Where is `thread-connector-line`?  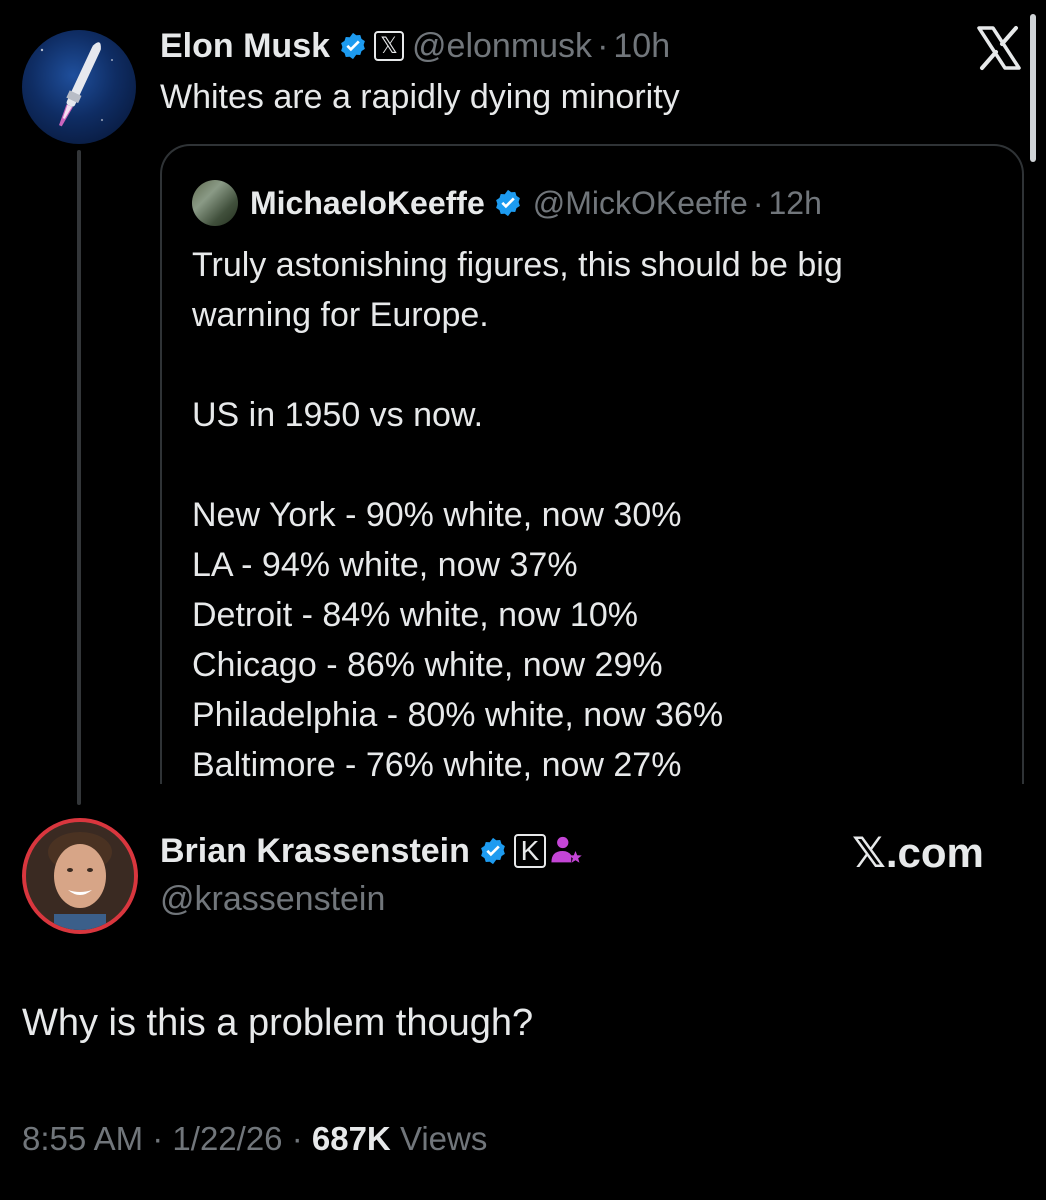 thread-connector-line is located at coordinates (79, 477).